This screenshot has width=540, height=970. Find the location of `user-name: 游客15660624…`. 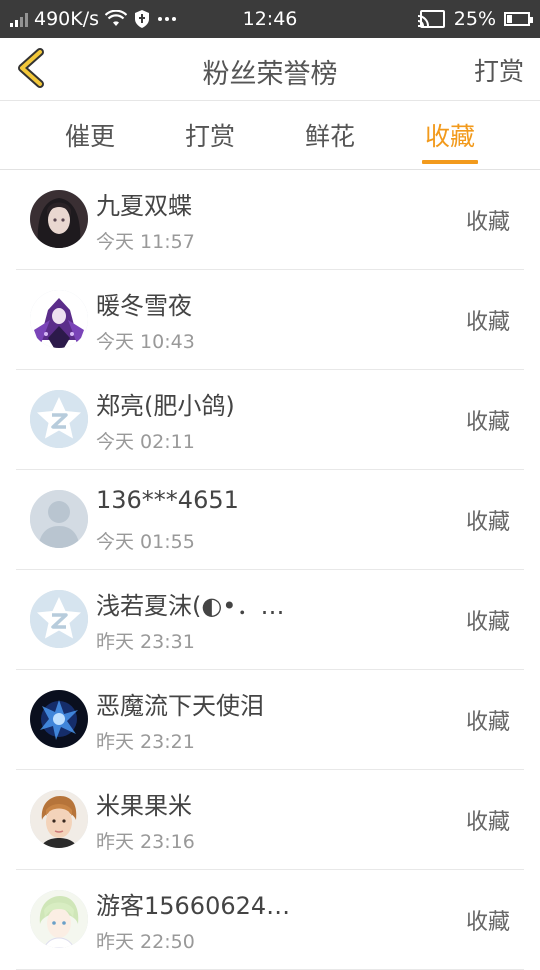

user-name: 游客15660624… is located at coordinates (193, 906).